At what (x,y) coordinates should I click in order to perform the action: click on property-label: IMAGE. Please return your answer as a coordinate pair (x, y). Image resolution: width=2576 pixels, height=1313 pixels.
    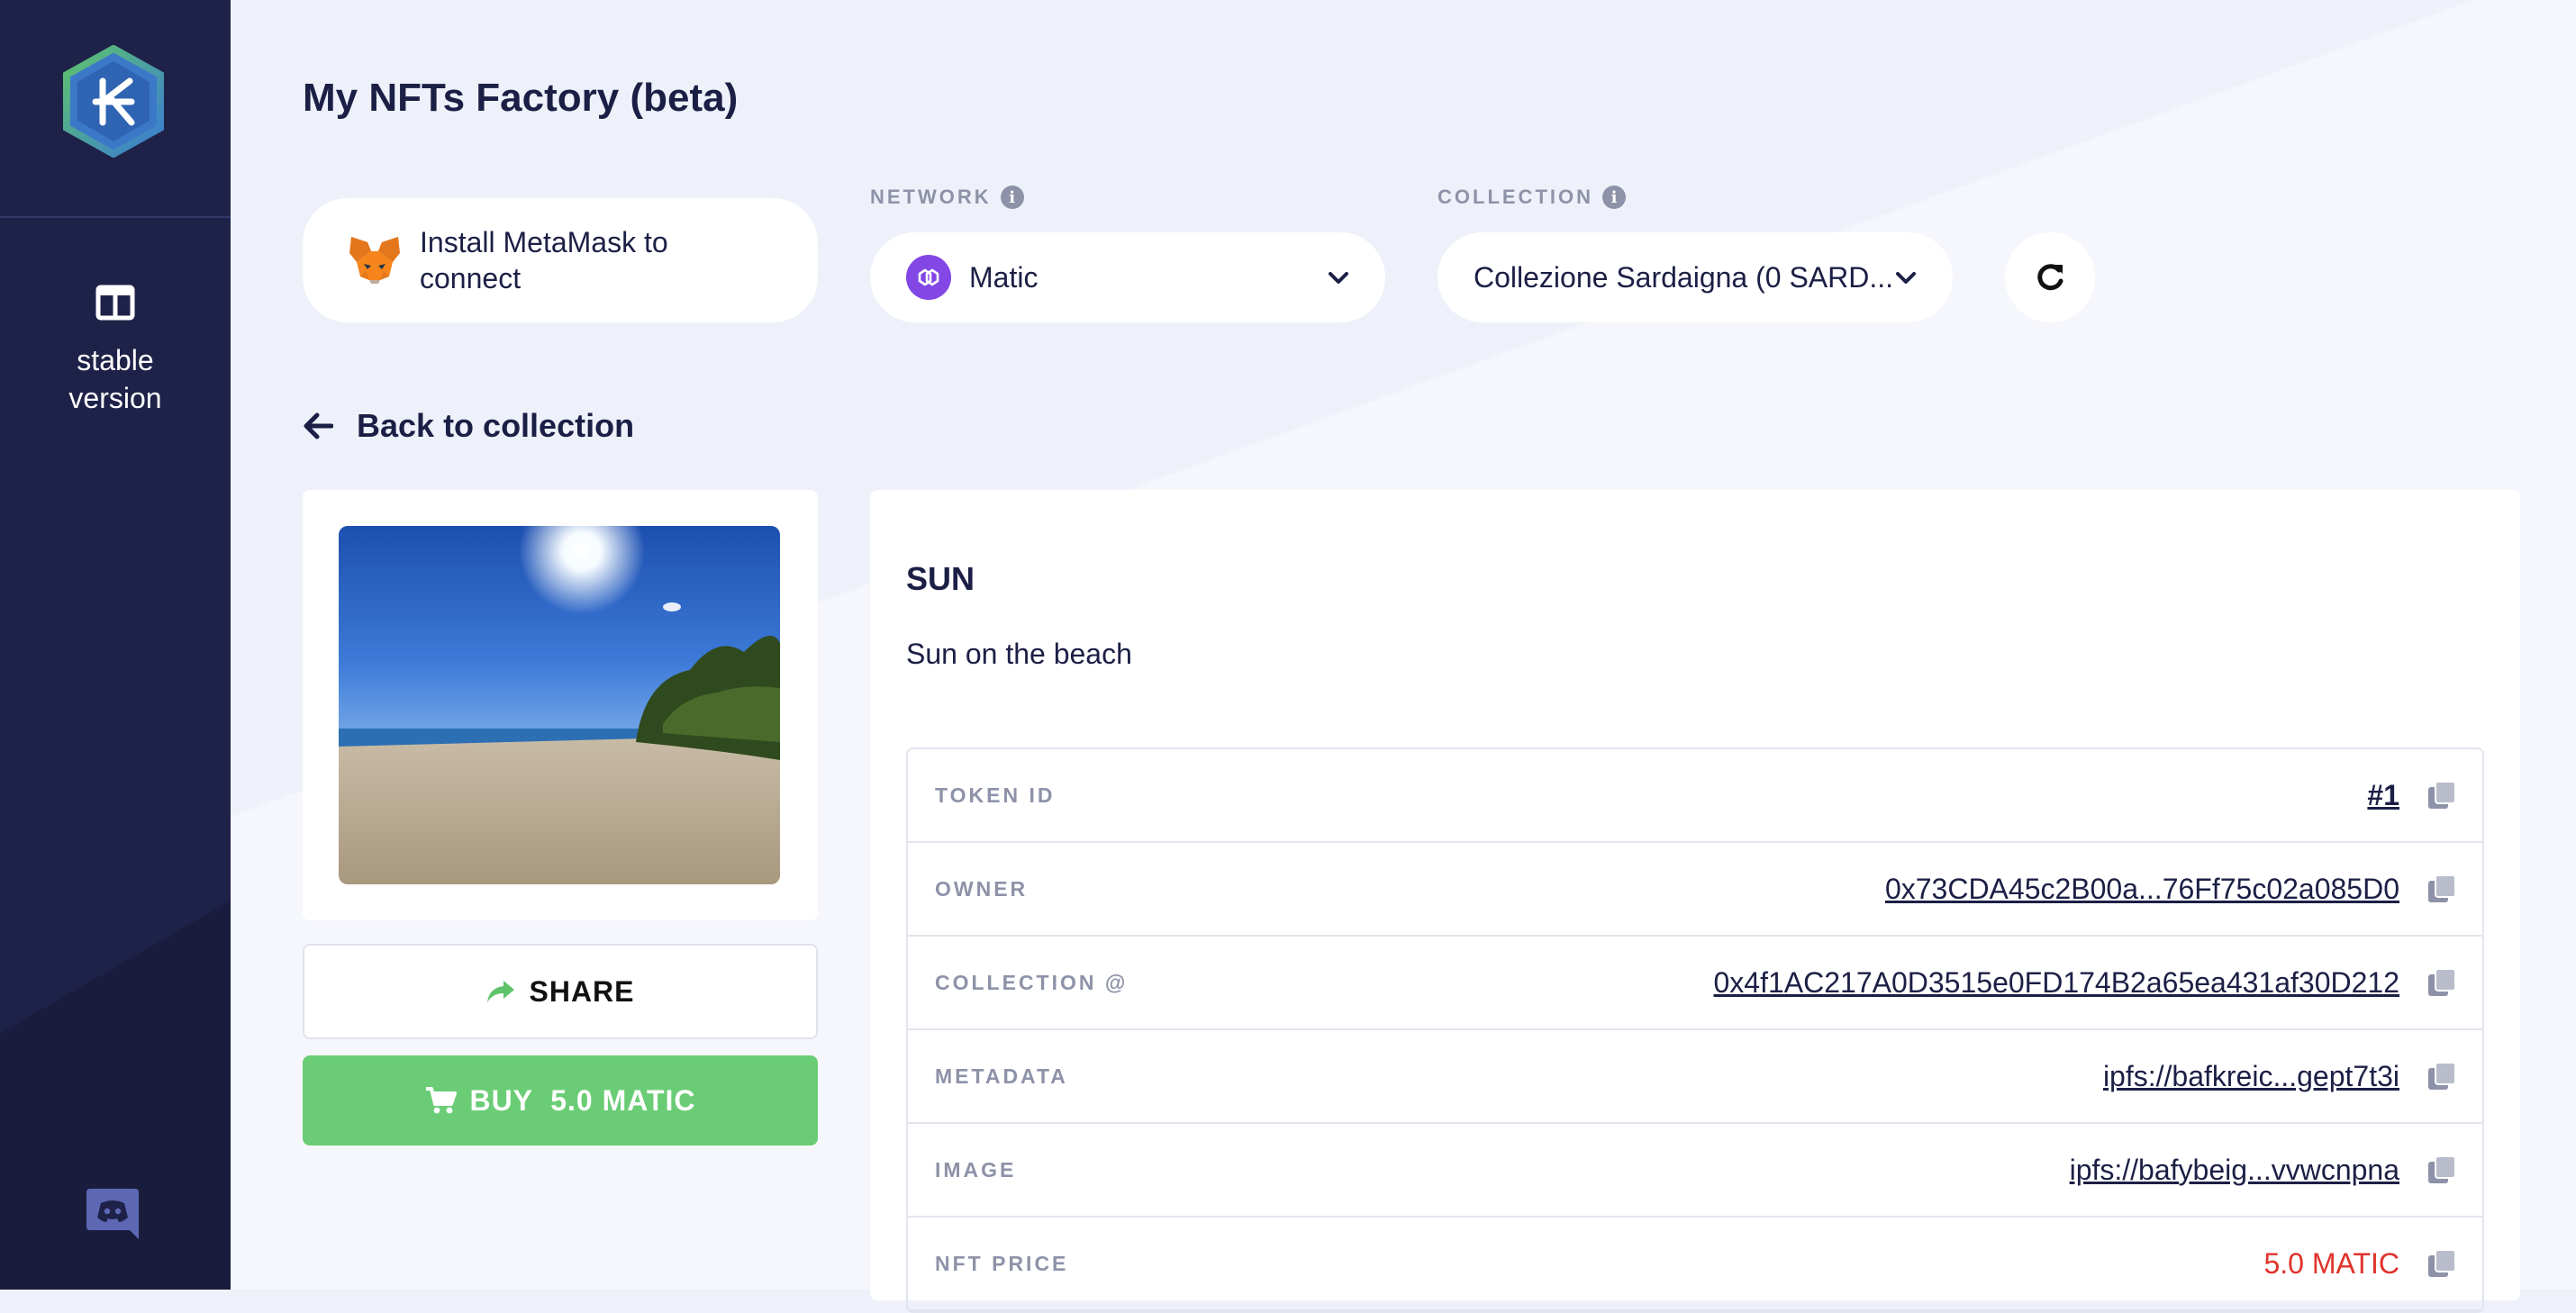
    Looking at the image, I should click on (976, 1170).